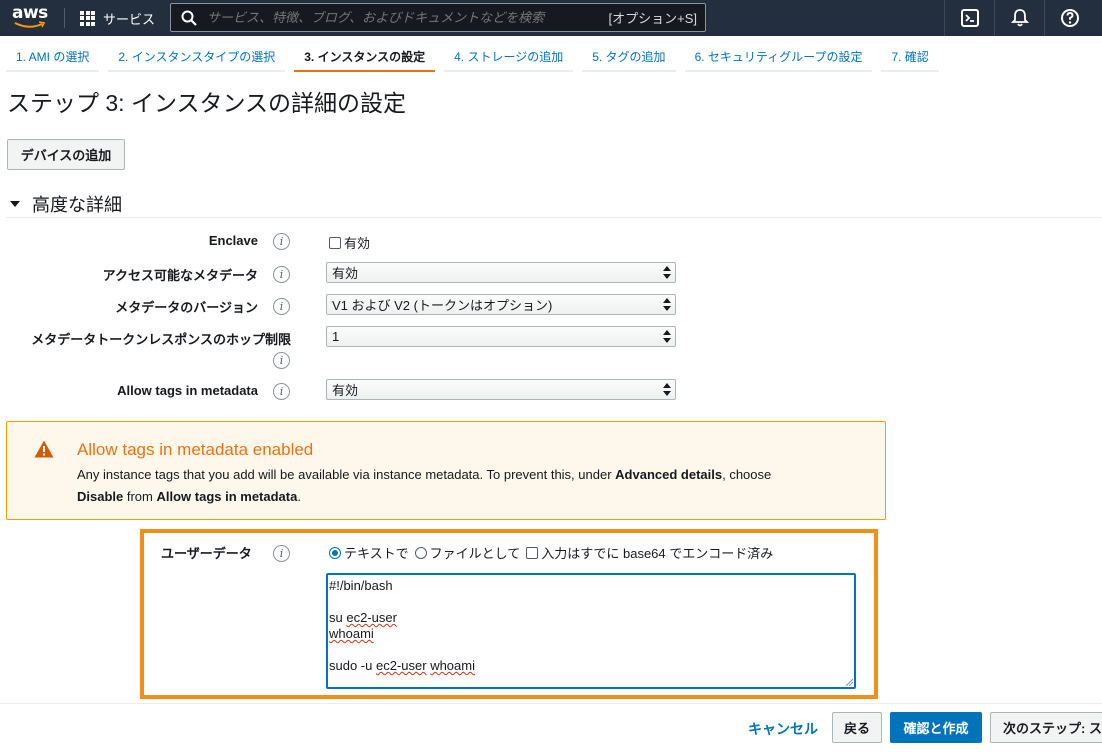 The height and width of the screenshot is (752, 1102). I want to click on allow-tags-select: 有効, so click(501, 389).